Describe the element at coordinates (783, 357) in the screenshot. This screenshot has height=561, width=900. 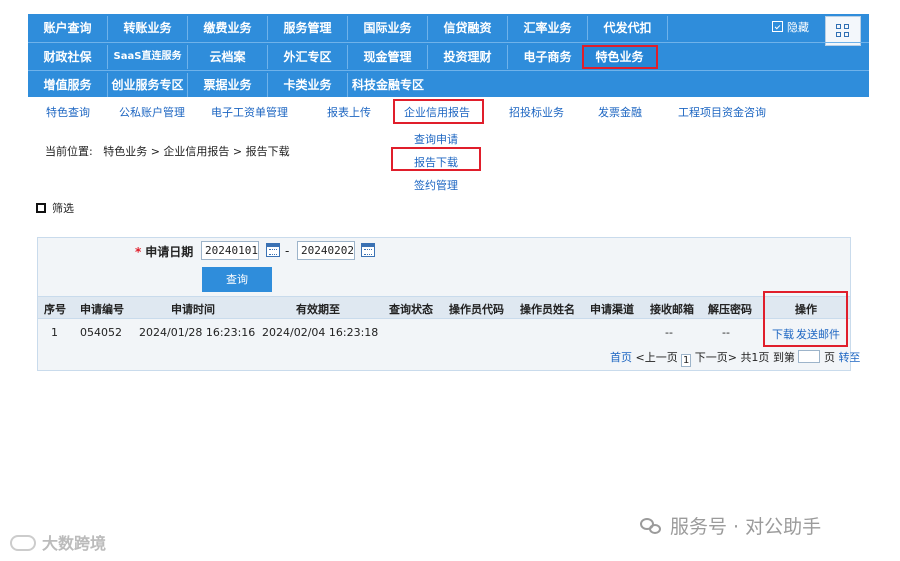
I see `pager-goto-prefix: 到第` at that location.